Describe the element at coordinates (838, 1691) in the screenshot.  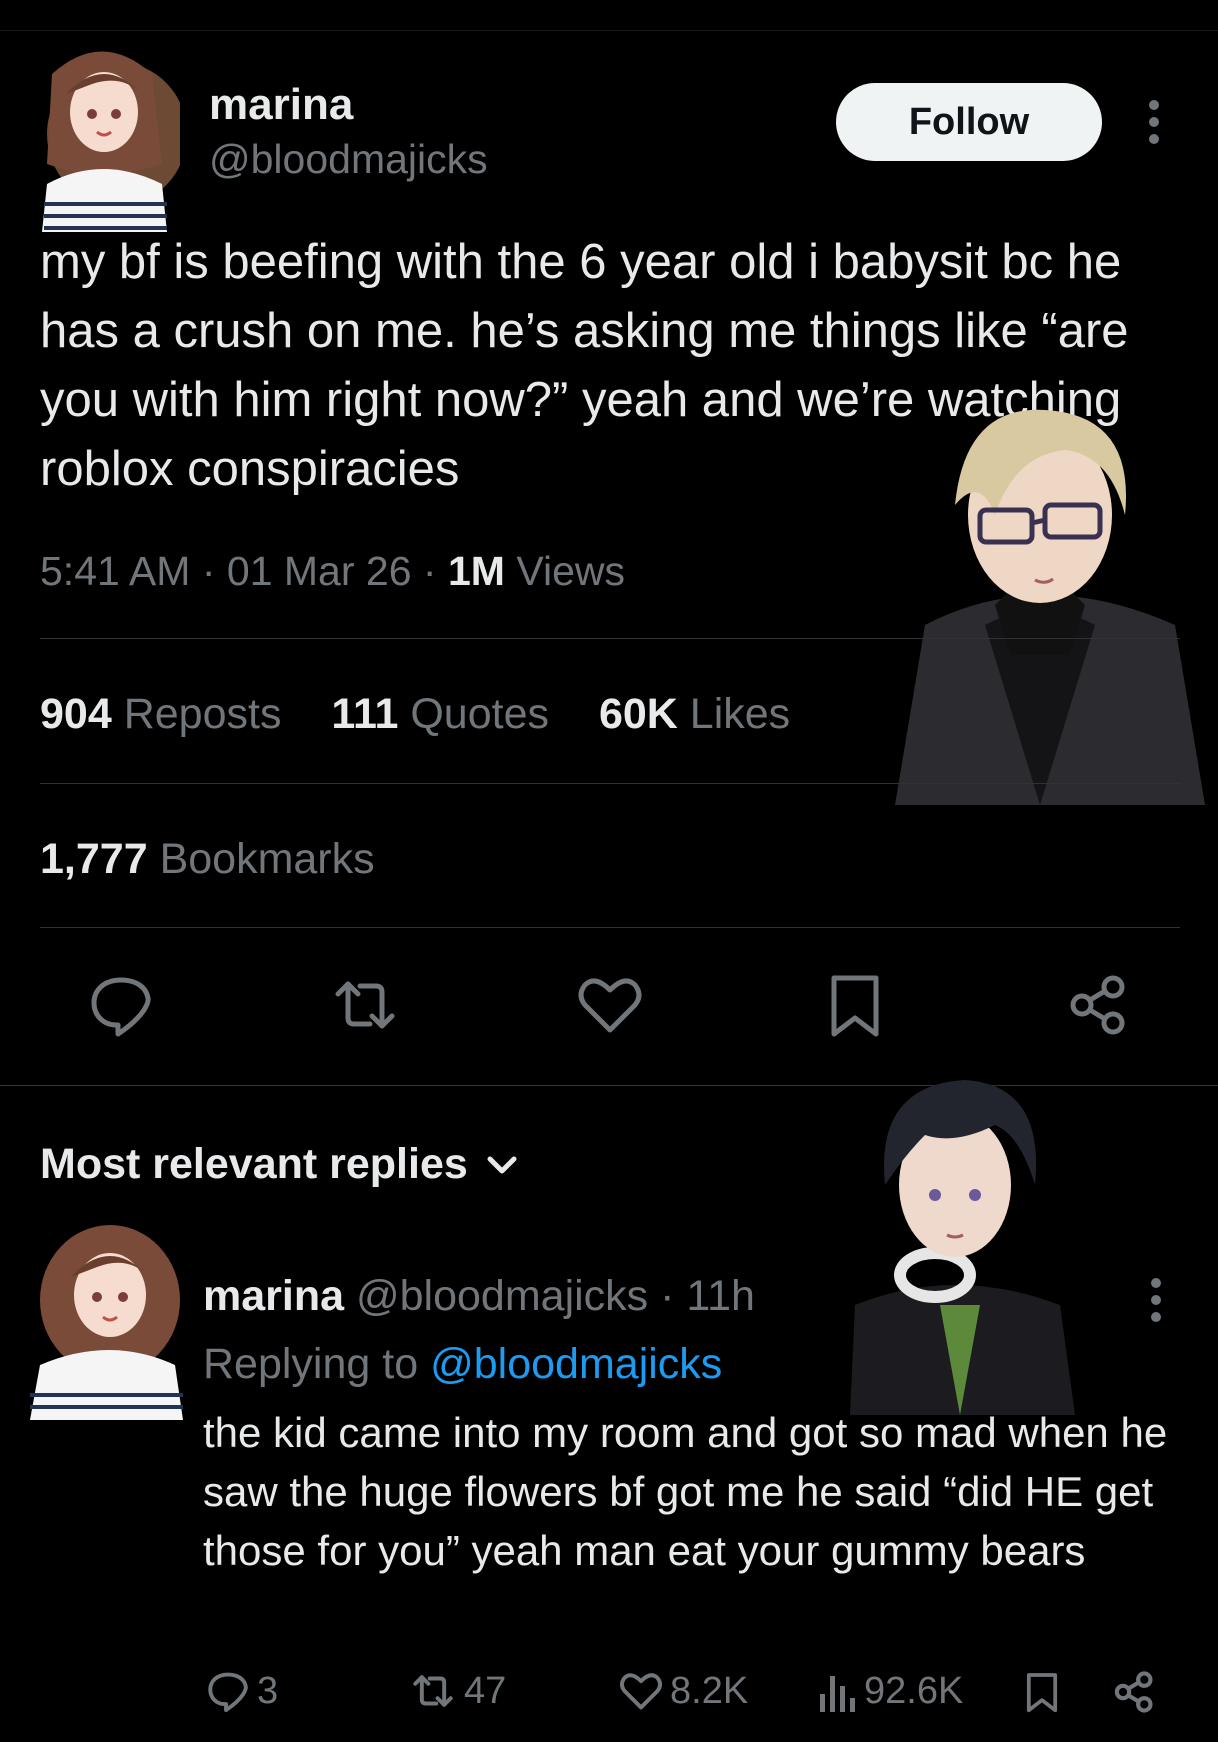
I see `views-icon` at that location.